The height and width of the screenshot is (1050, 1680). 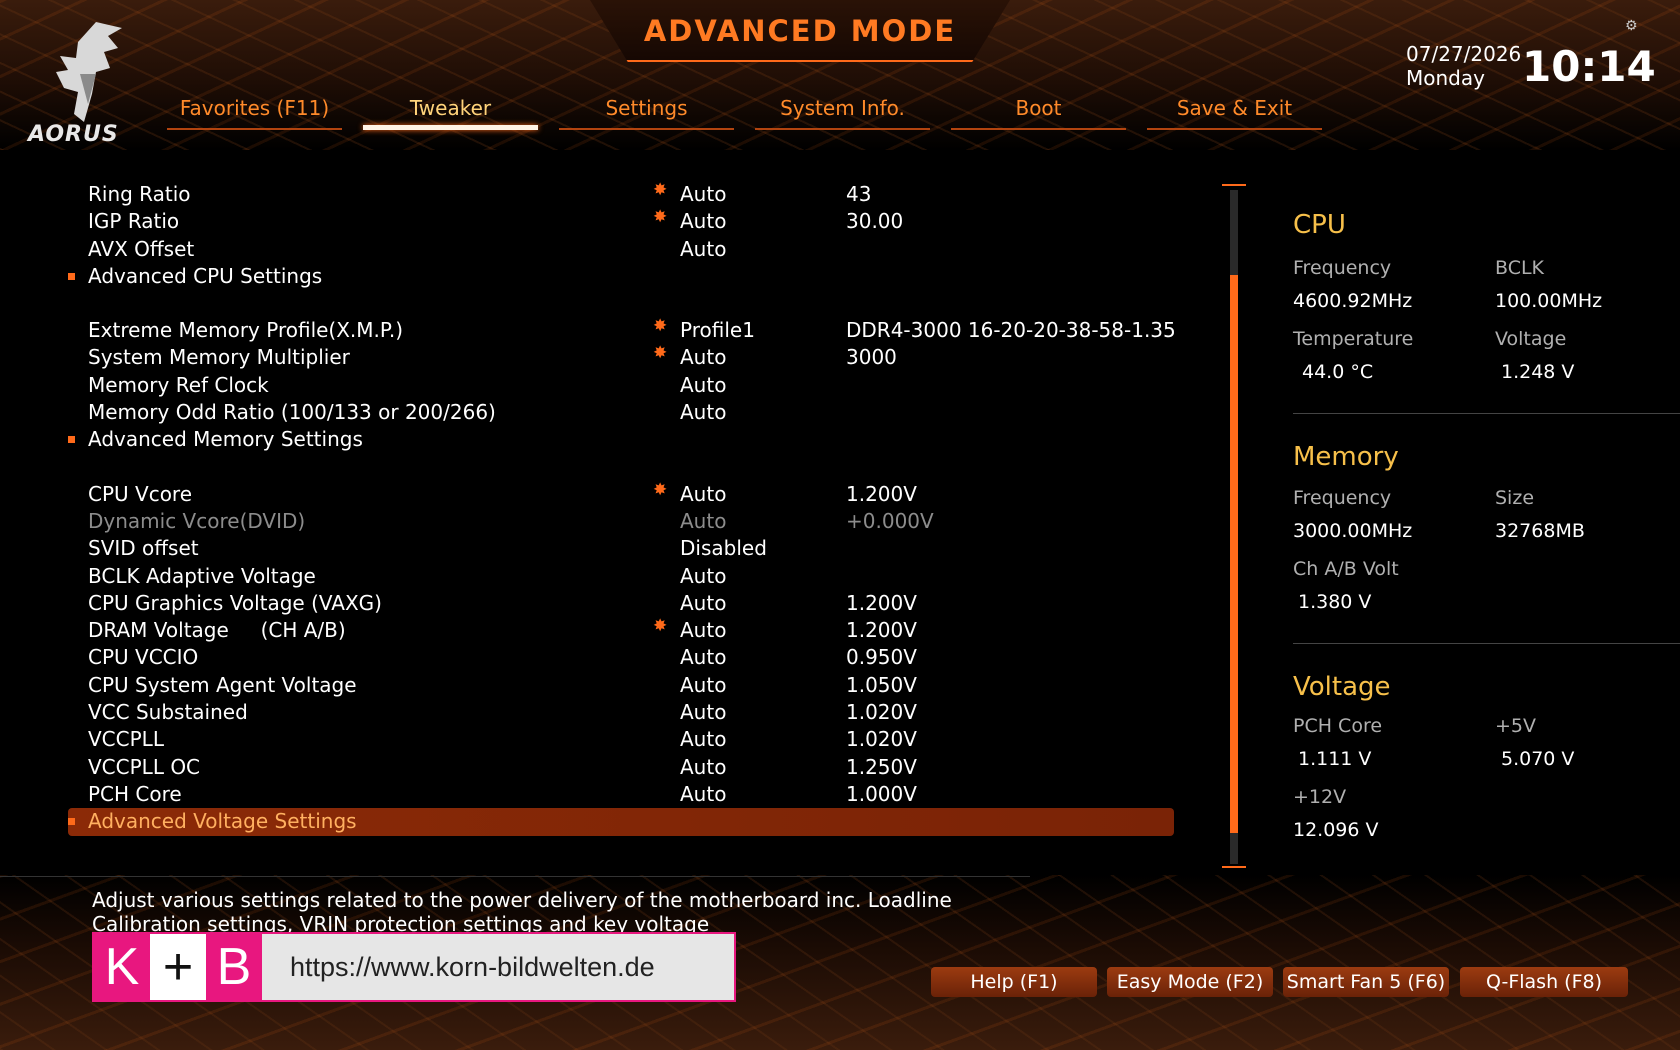 What do you see at coordinates (890, 520) in the screenshot?
I see `setting-value: +0.000V` at bounding box center [890, 520].